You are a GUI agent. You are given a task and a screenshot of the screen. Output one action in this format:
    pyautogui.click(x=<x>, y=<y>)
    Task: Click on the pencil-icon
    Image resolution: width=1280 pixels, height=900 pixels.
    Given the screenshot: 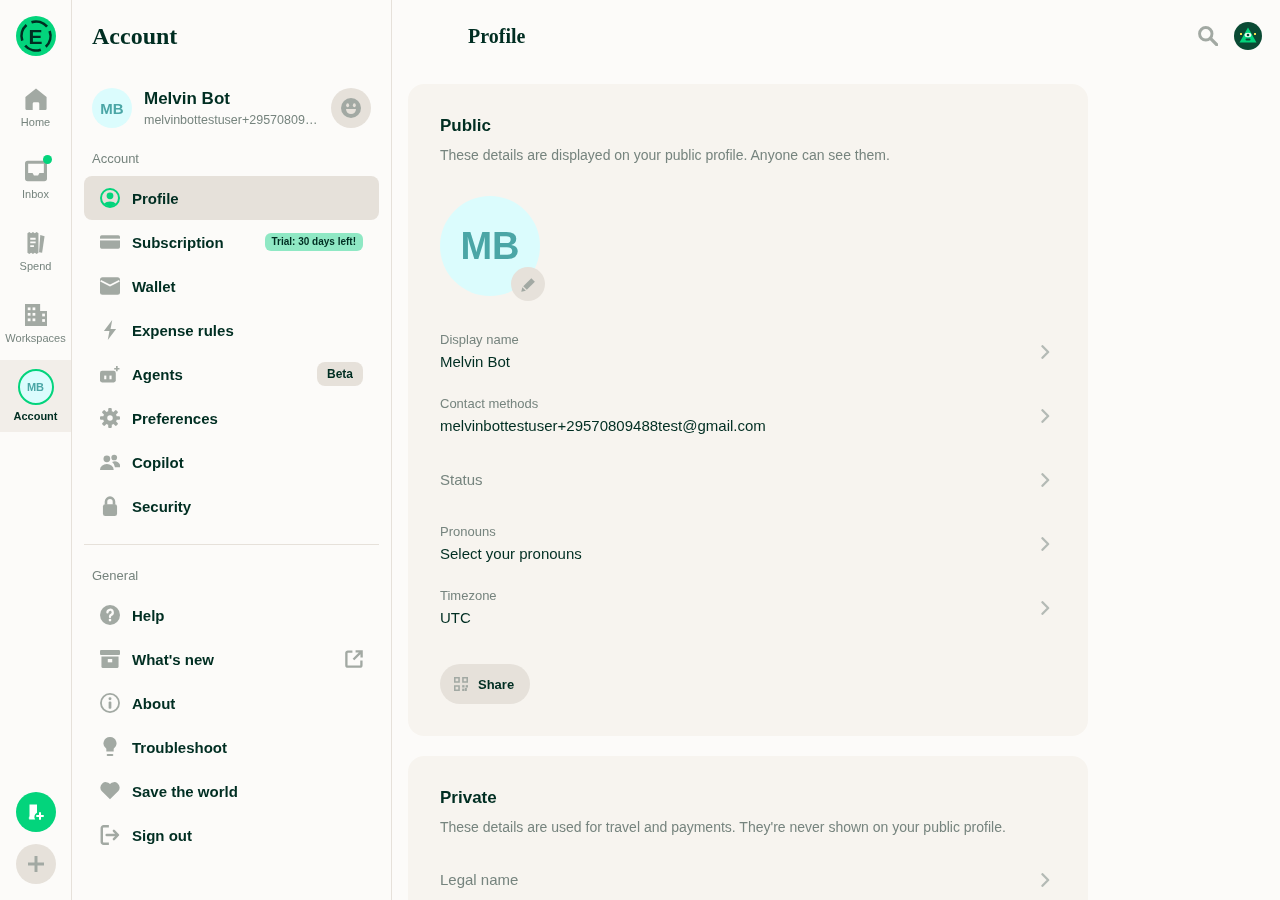 What is the action you would take?
    pyautogui.click(x=528, y=284)
    